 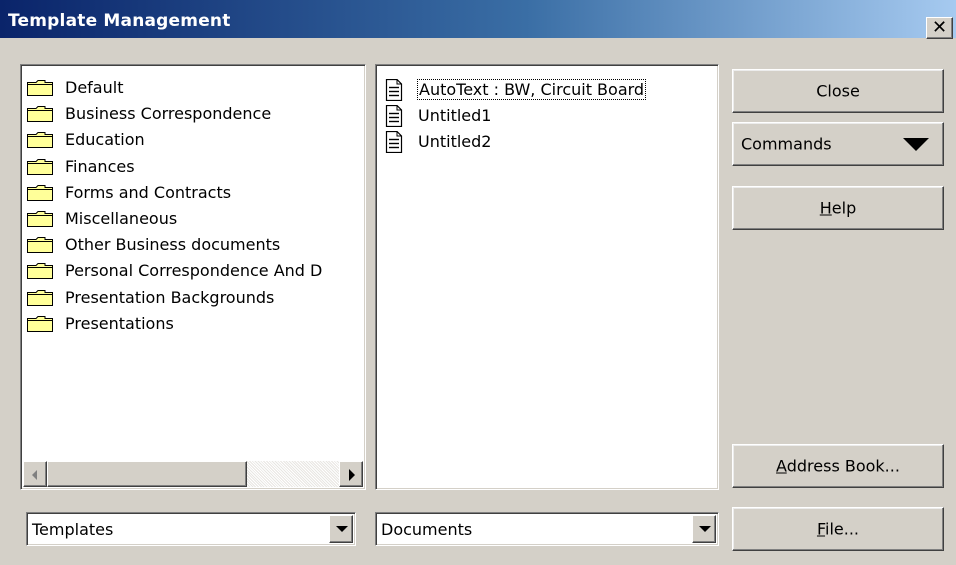 What do you see at coordinates (147, 474) in the screenshot?
I see `scroll-thumb` at bounding box center [147, 474].